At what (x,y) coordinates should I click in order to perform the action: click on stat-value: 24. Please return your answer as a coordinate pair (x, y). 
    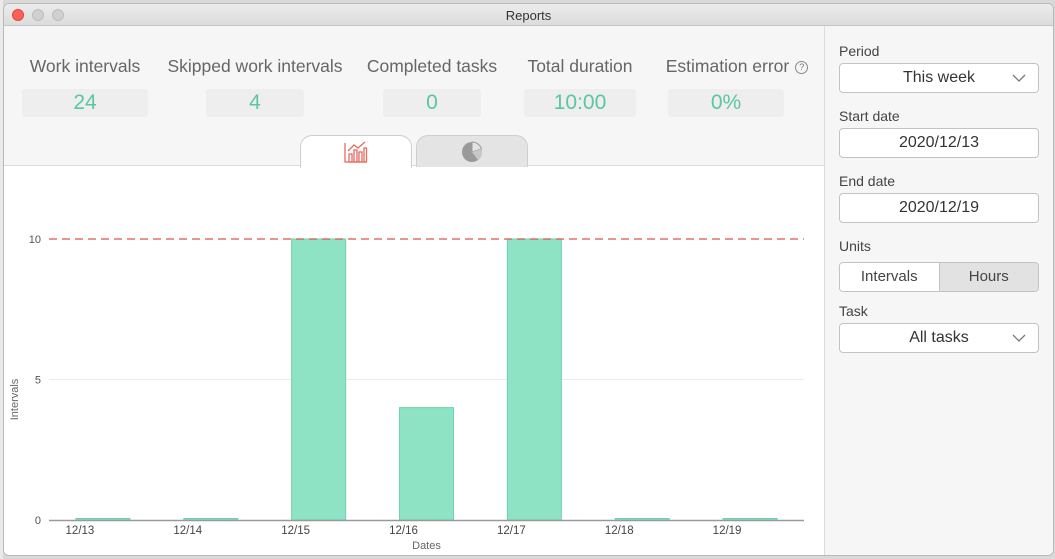
    Looking at the image, I should click on (85, 103).